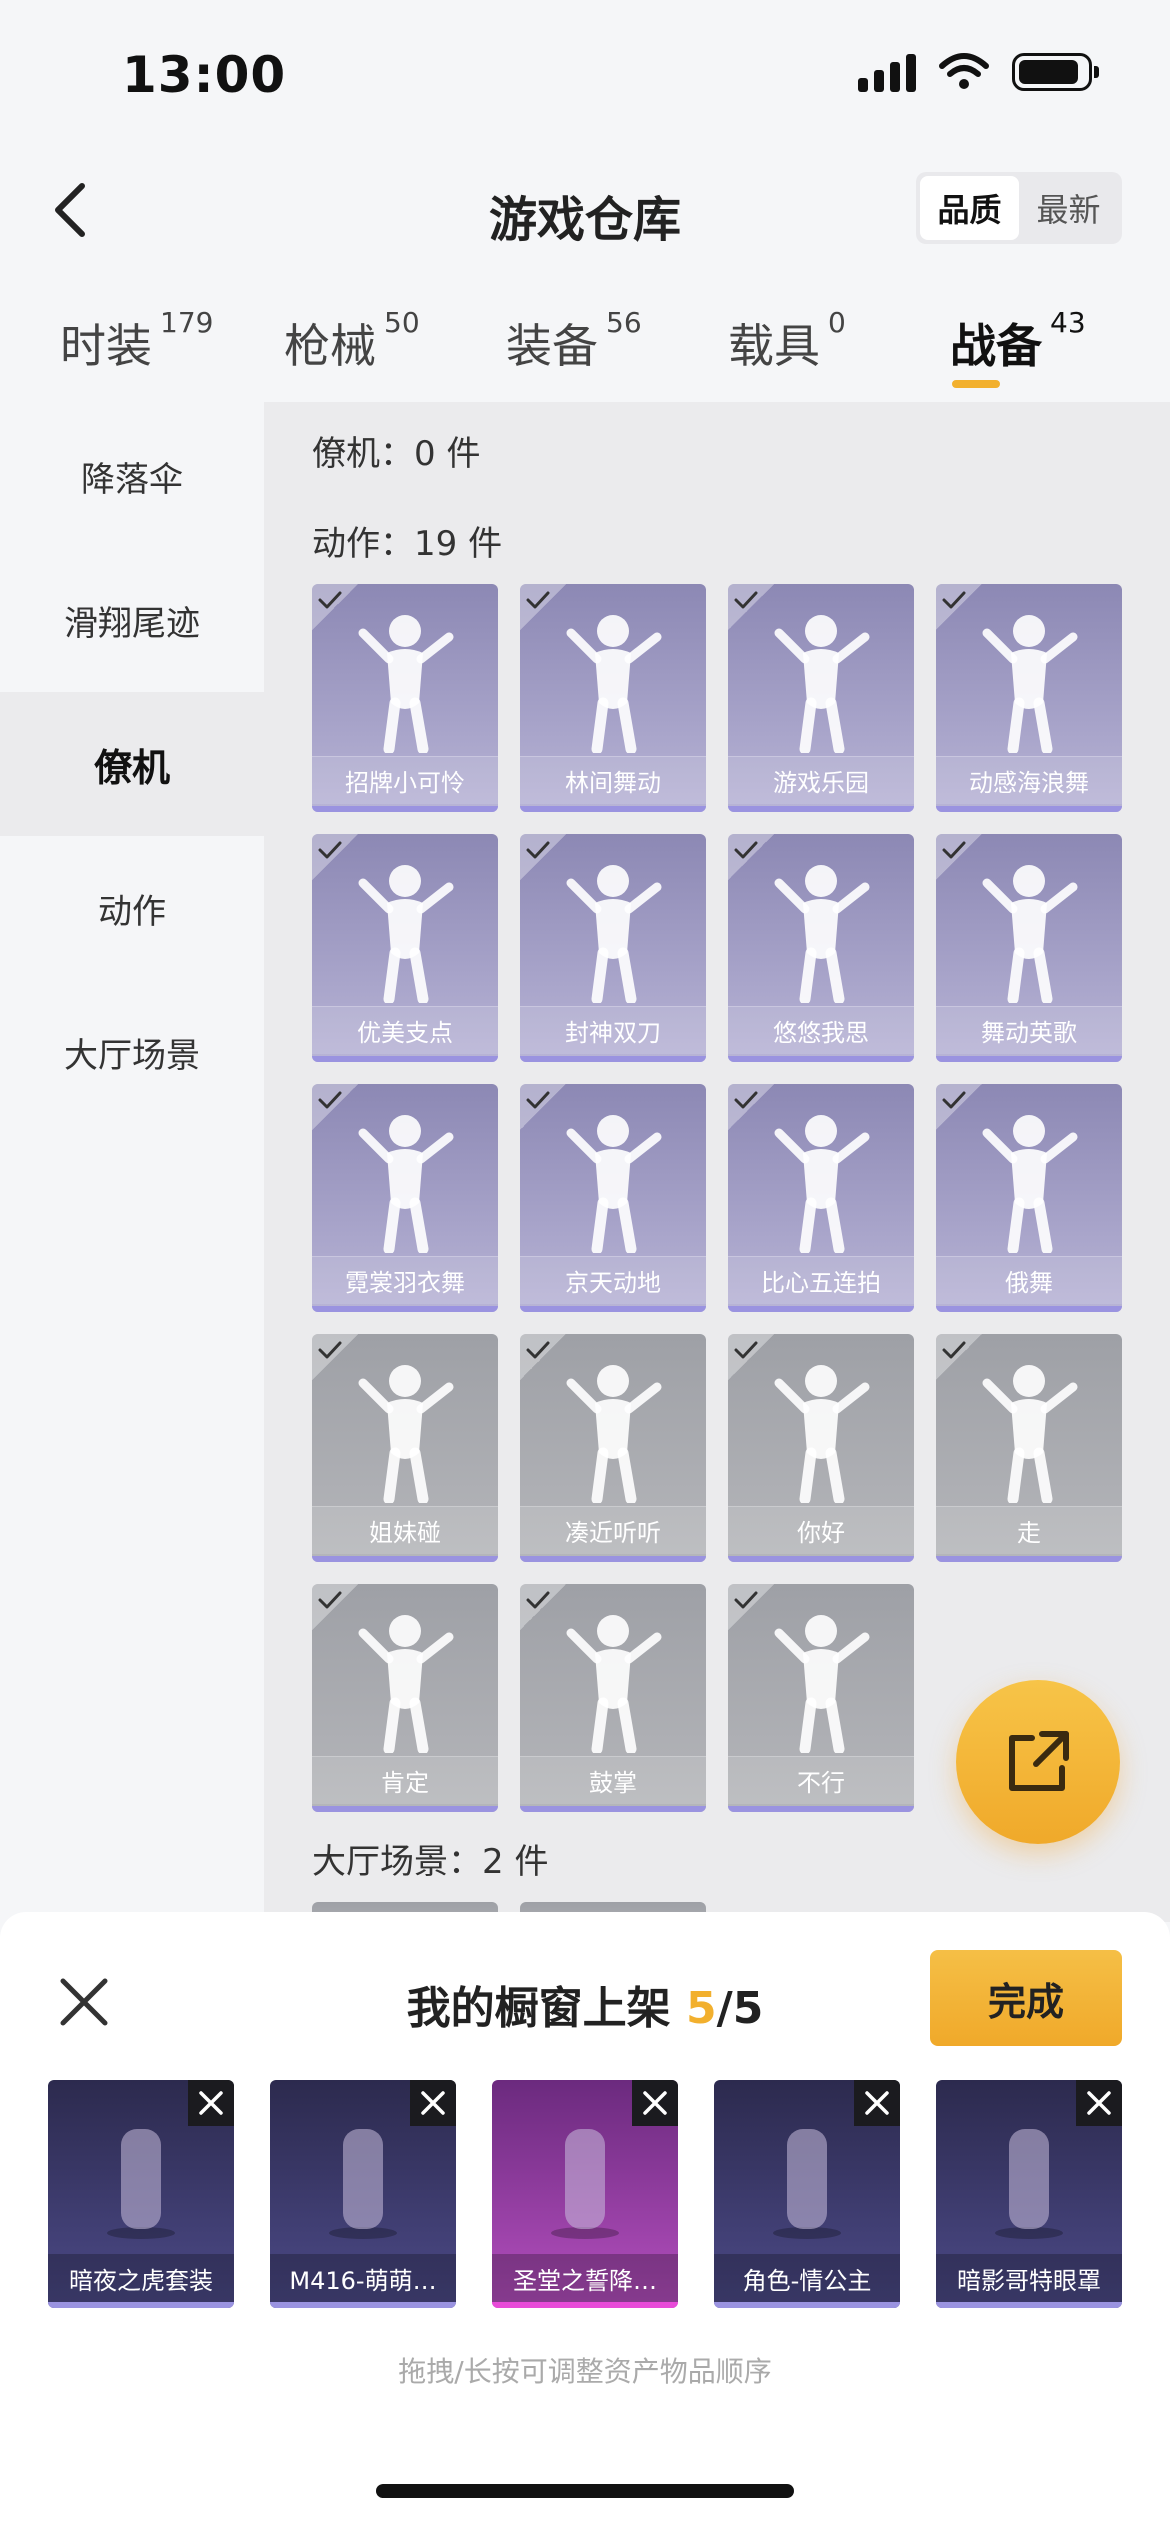 The width and height of the screenshot is (1170, 2532). Describe the element at coordinates (546, 2008) in the screenshot. I see `showcase-title-text: 我的橱窗上架` at that location.